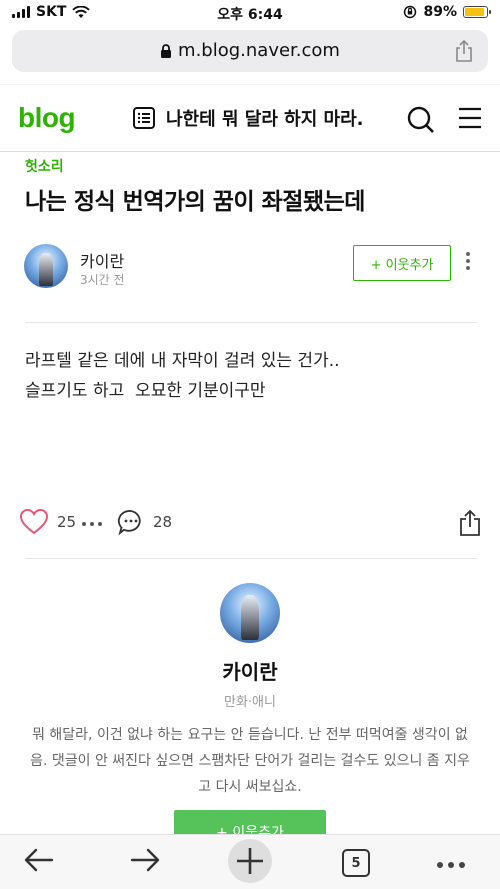  Describe the element at coordinates (195, 202) in the screenshot. I see `post-title: 나는 정식 번역가의 꿈이 좌절됐는데` at that location.